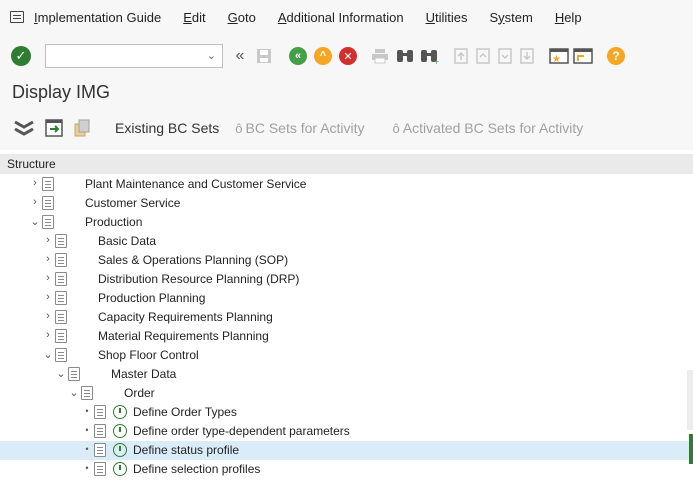 This screenshot has height=488, width=693. What do you see at coordinates (185, 412) in the screenshot?
I see `tree-row-label: Define Order Types` at bounding box center [185, 412].